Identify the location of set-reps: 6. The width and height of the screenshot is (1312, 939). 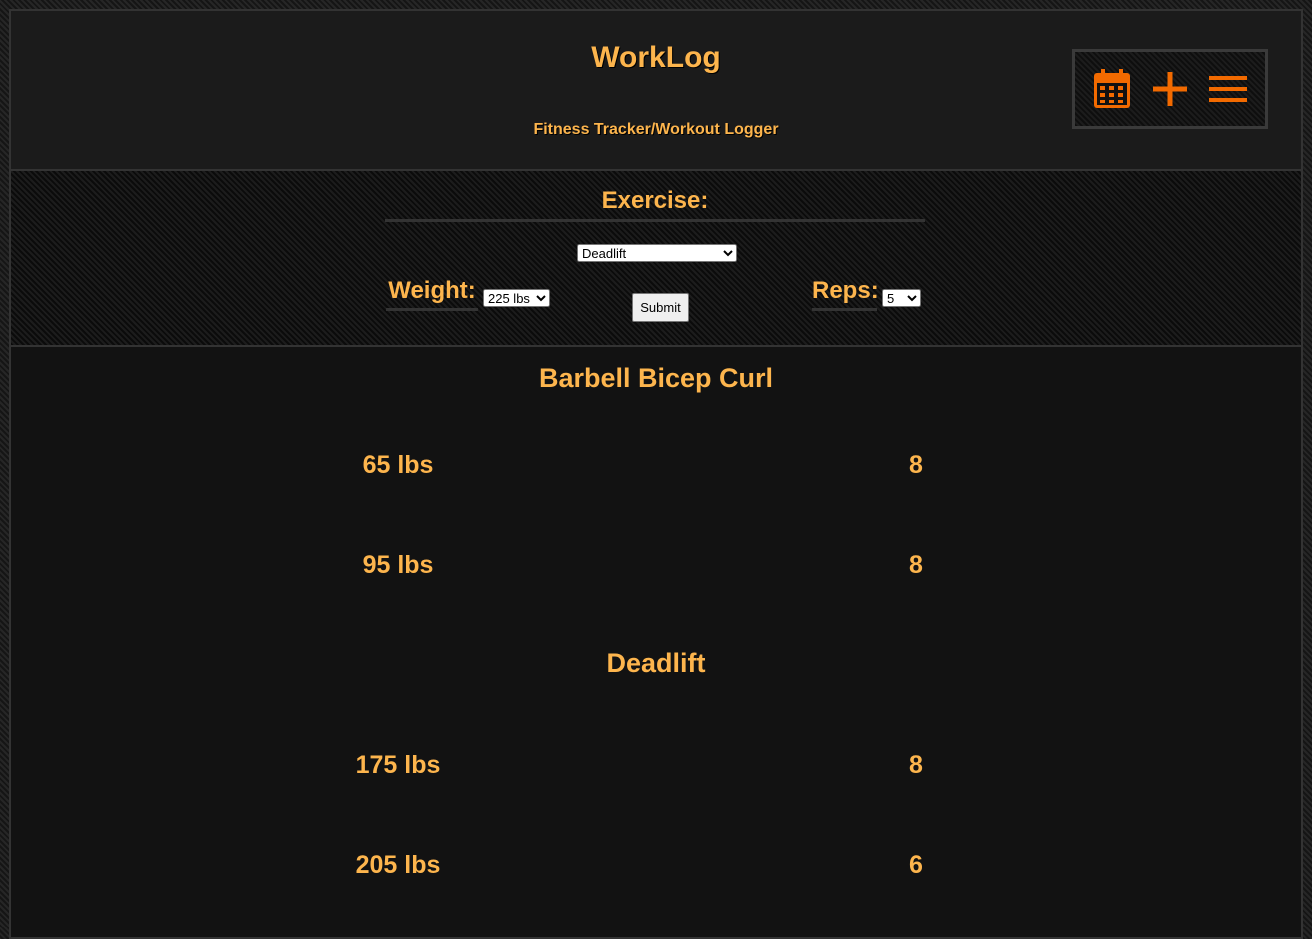
(916, 865).